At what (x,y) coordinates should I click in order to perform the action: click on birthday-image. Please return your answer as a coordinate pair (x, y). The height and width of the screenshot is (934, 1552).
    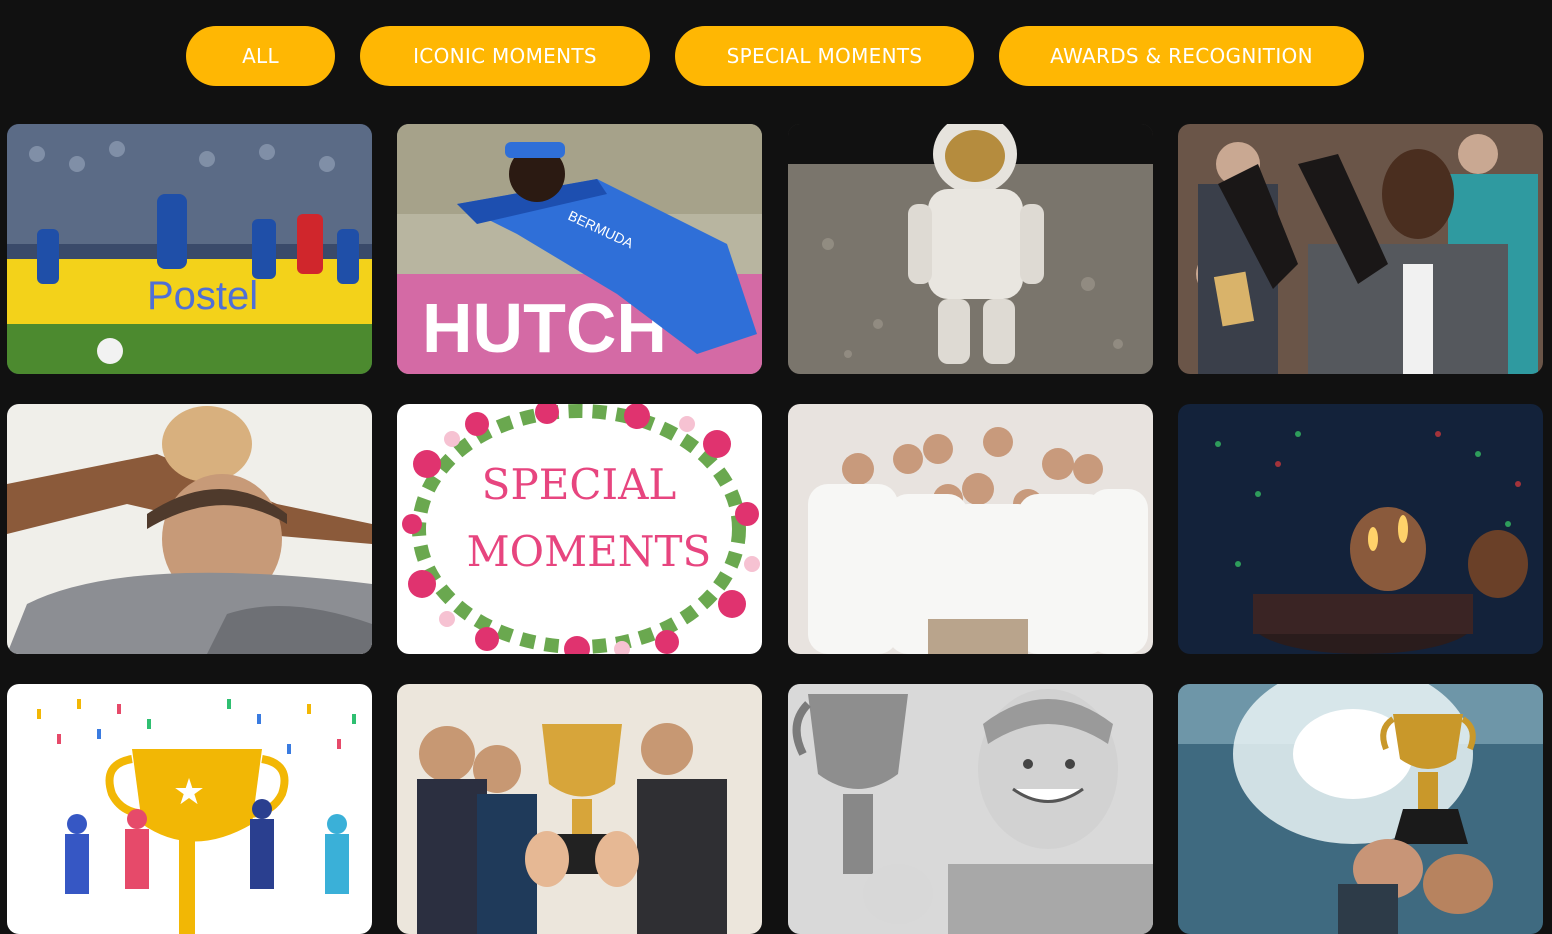
    Looking at the image, I should click on (1360, 529).